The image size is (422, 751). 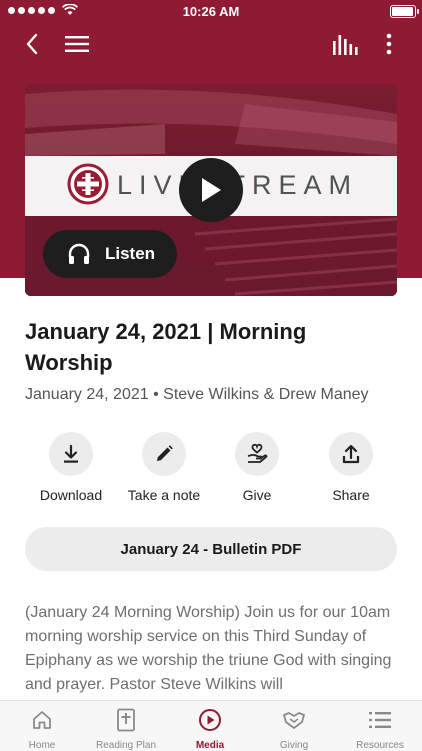 What do you see at coordinates (380, 745) in the screenshot?
I see `tab-label-resources: Resources` at bounding box center [380, 745].